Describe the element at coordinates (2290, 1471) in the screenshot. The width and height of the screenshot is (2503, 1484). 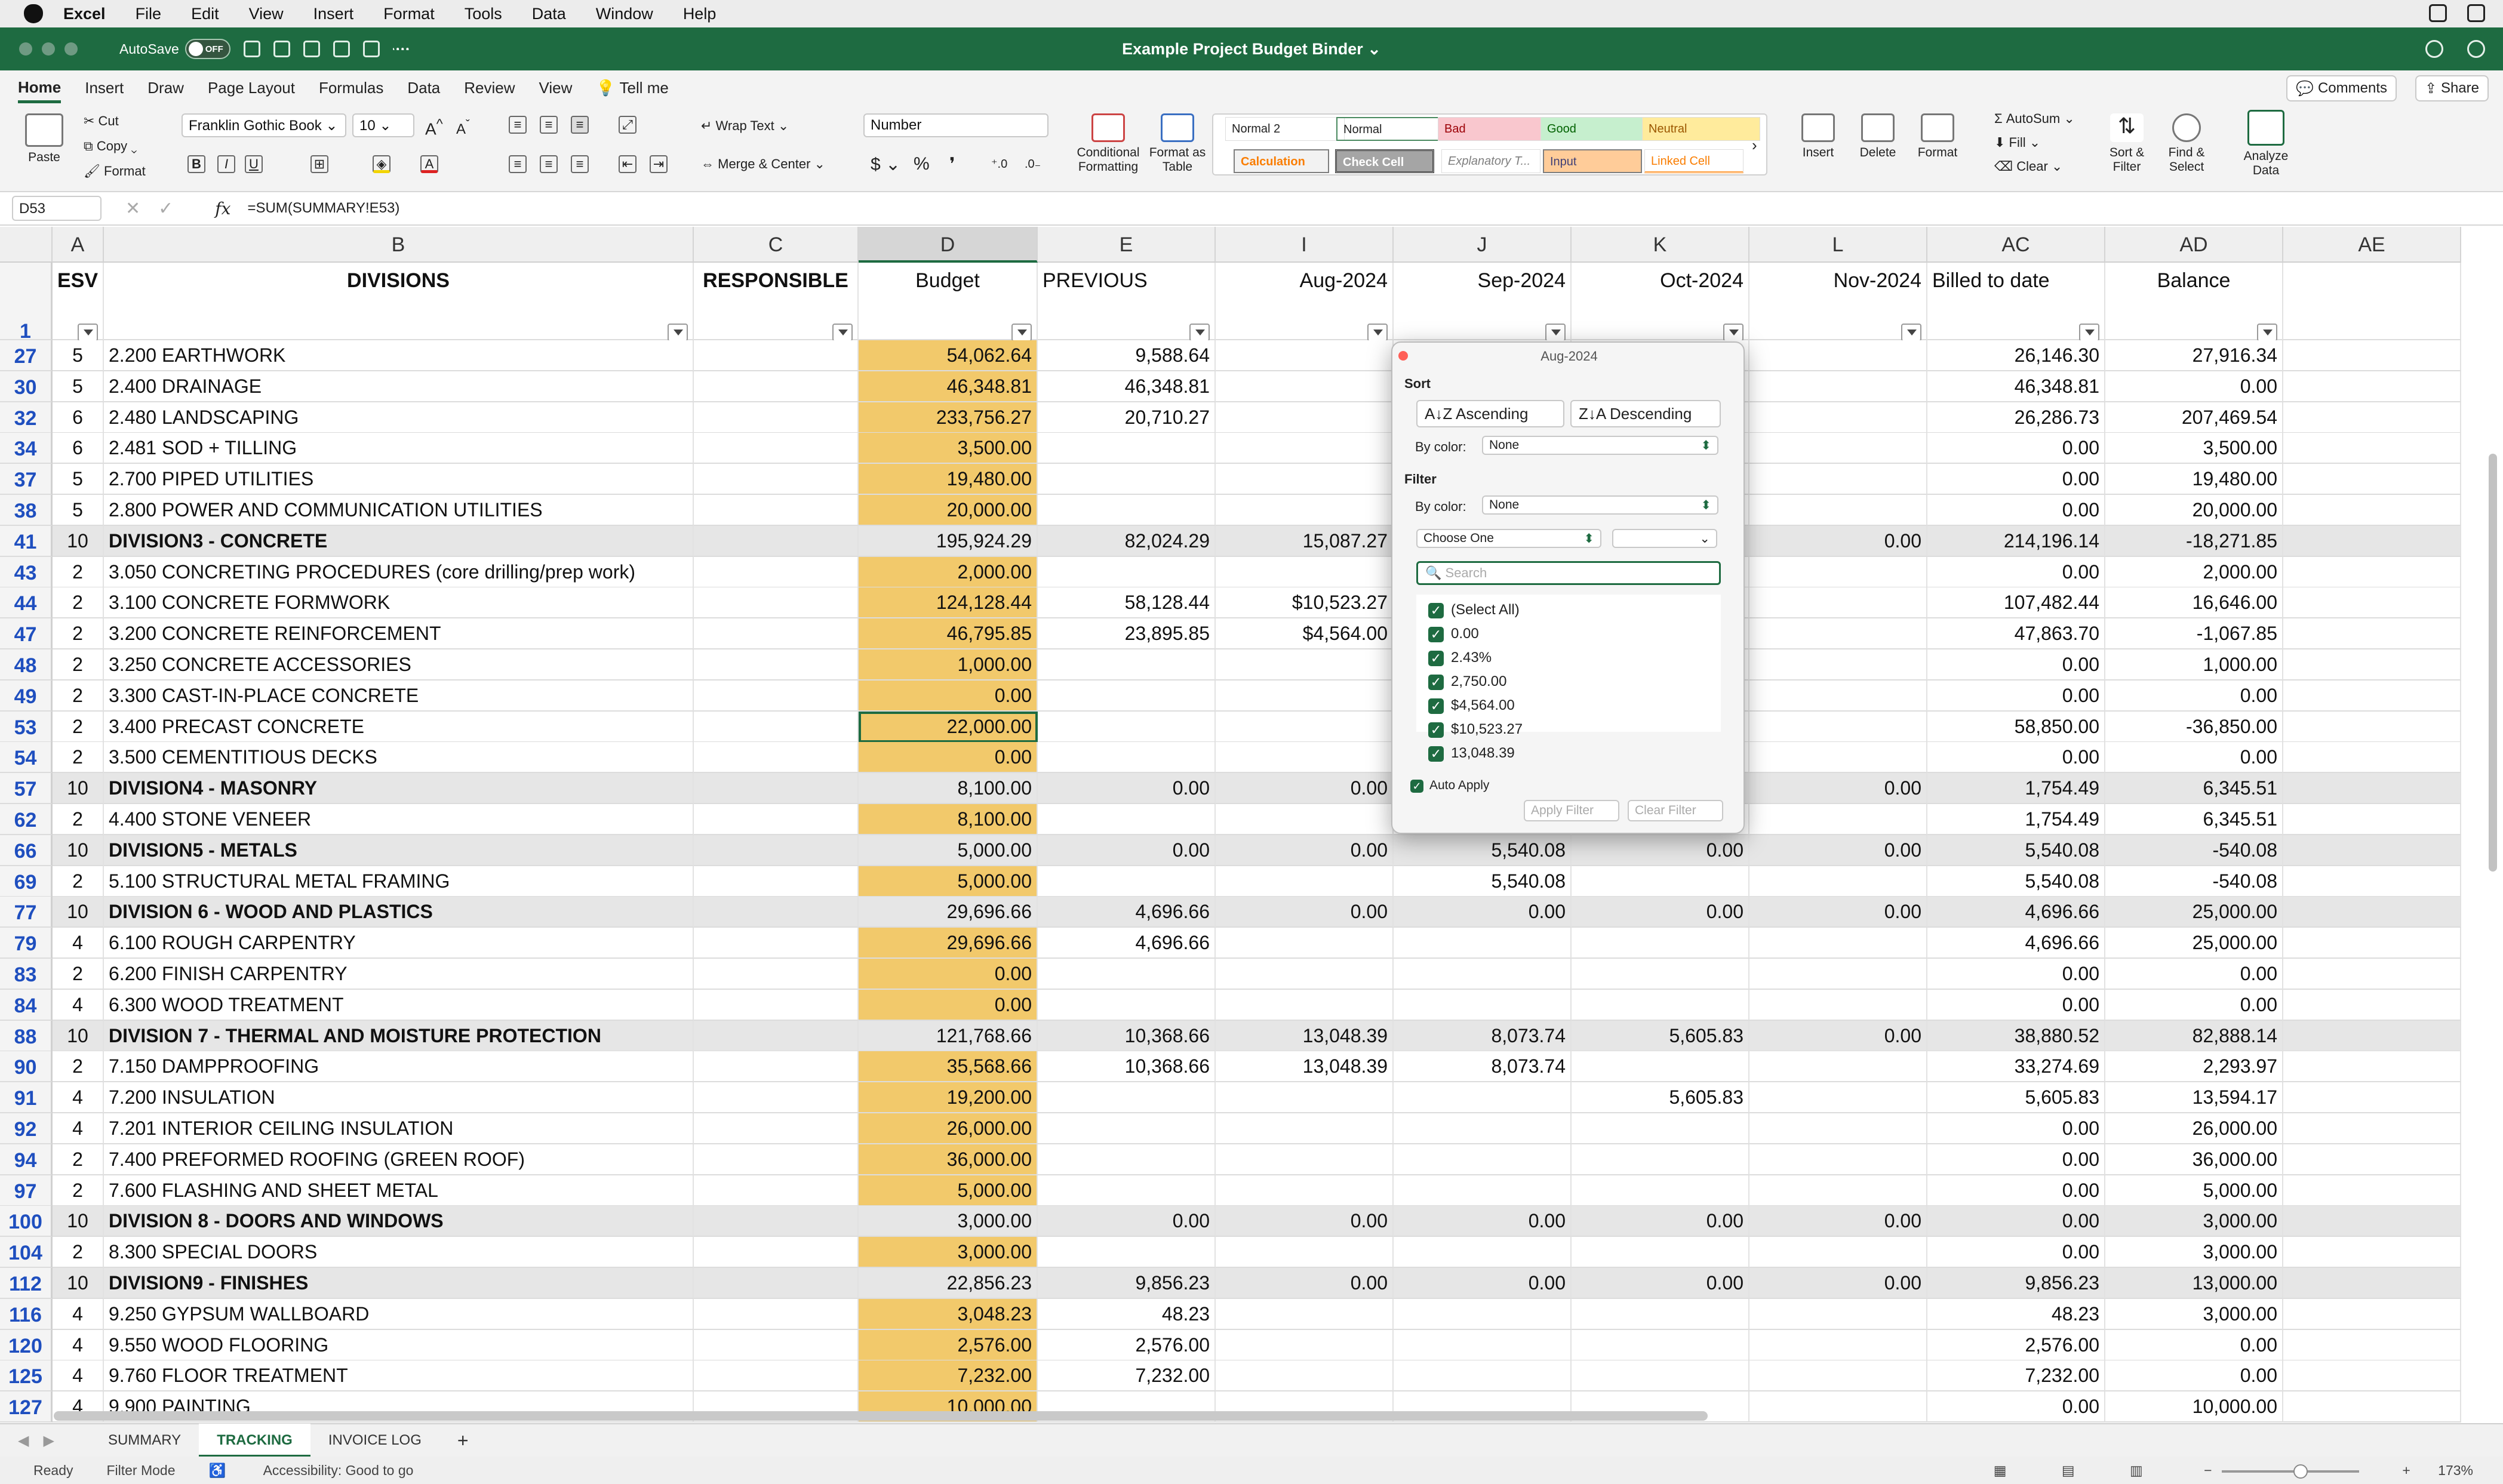
I see `zoom-slider` at that location.